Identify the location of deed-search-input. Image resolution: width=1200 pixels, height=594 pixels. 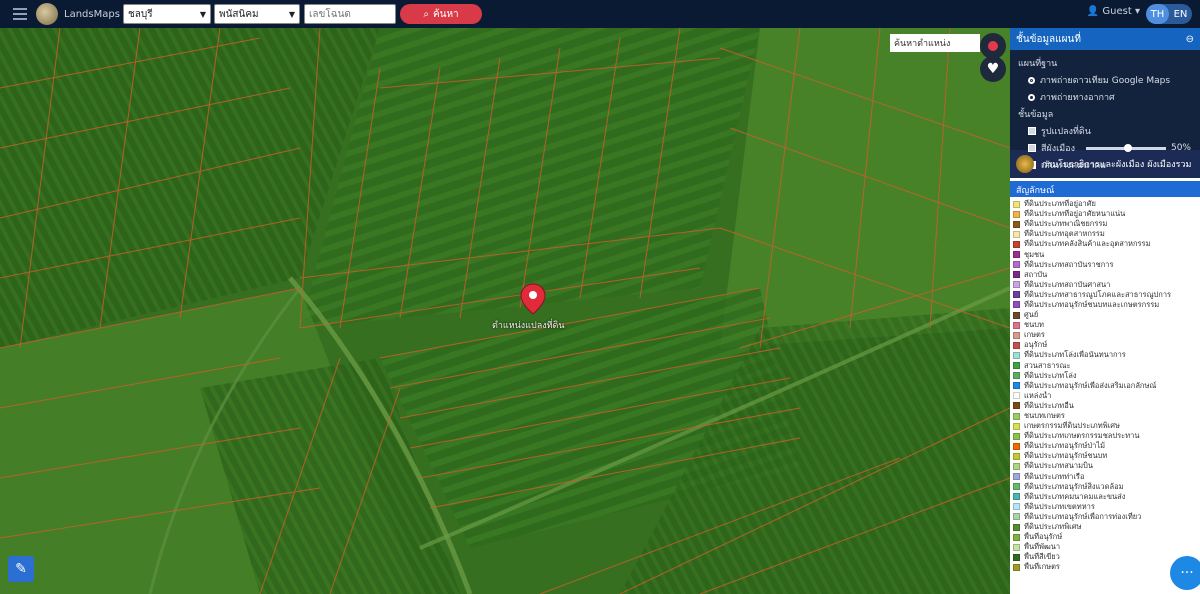
(350, 14).